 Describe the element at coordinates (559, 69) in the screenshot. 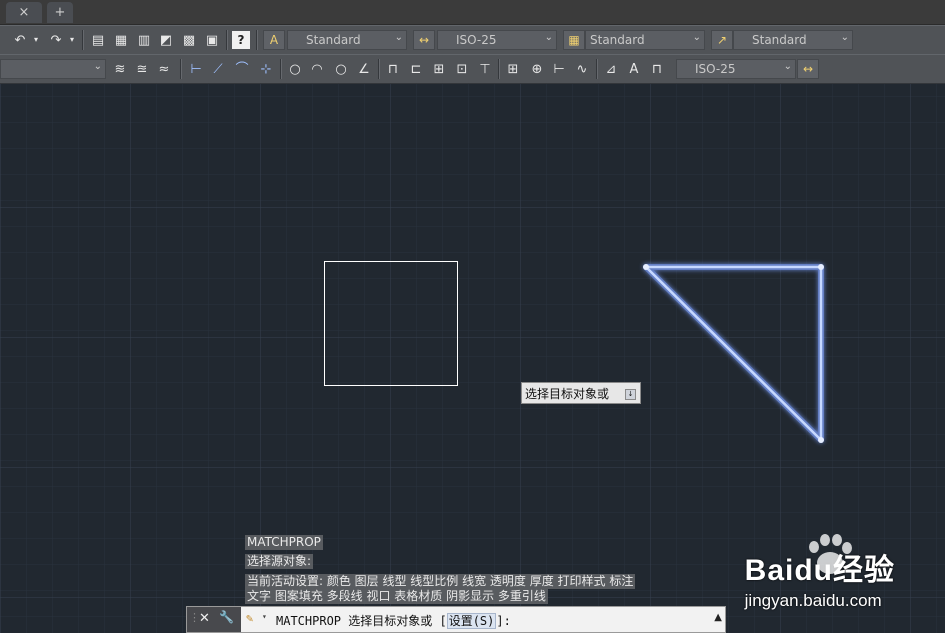

I see `inspection-icon: ⊢` at that location.